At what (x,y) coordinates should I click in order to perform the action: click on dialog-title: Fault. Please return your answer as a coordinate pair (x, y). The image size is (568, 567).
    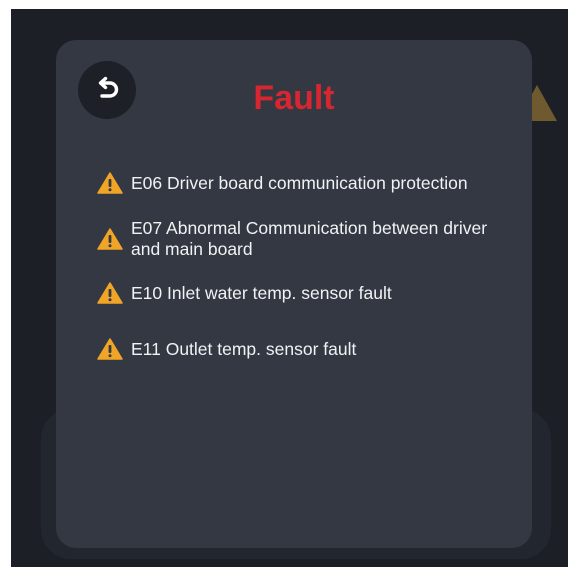
    Looking at the image, I should click on (294, 98).